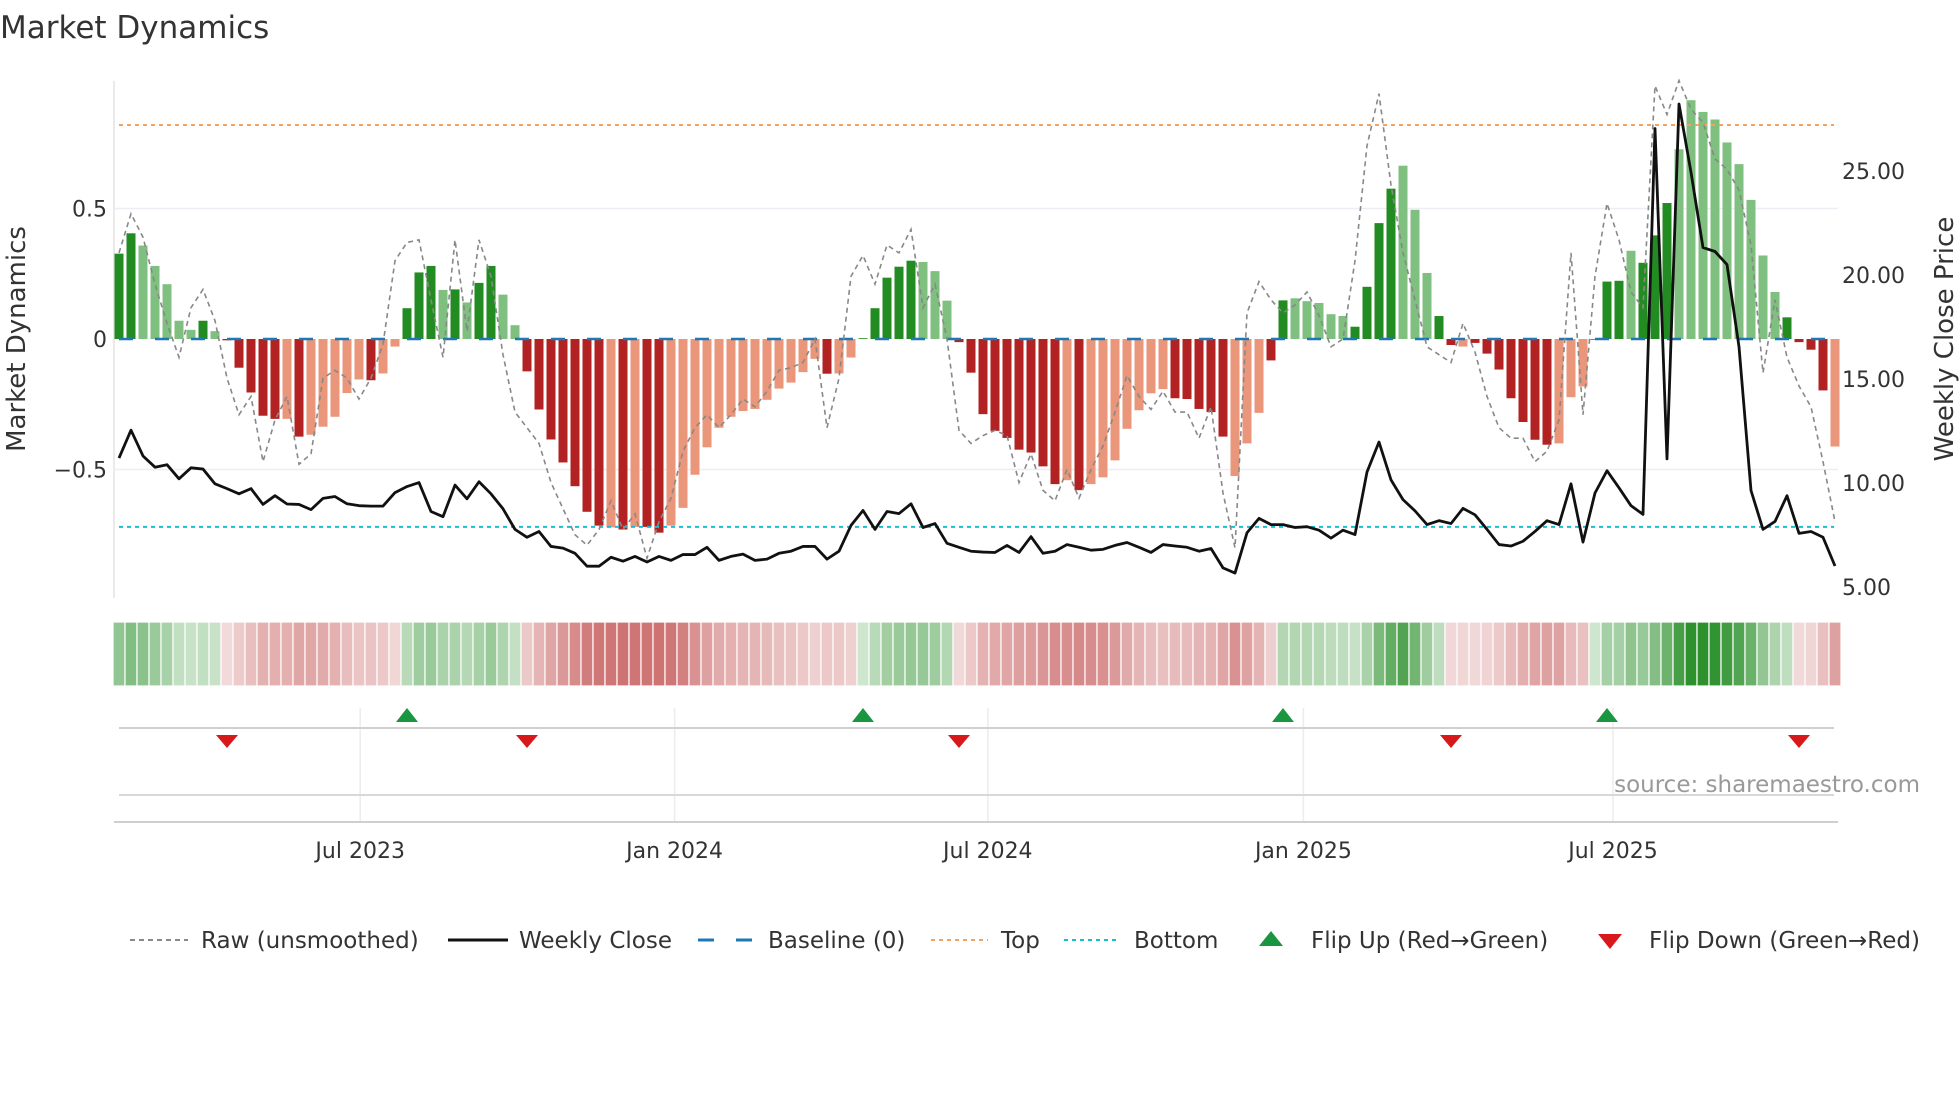  Describe the element at coordinates (1799, 741) in the screenshot. I see `flip-down-marker` at that location.